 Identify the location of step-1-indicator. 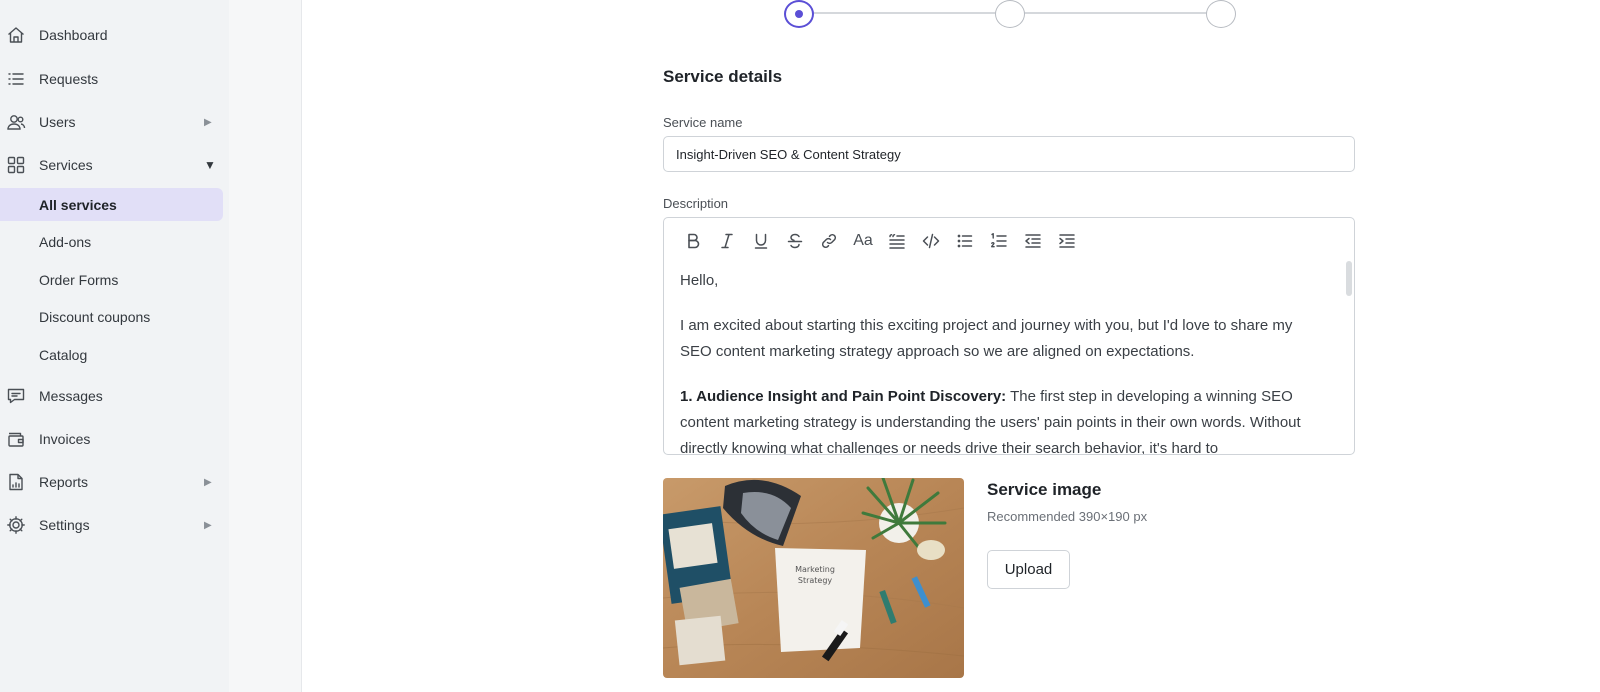
(799, 14).